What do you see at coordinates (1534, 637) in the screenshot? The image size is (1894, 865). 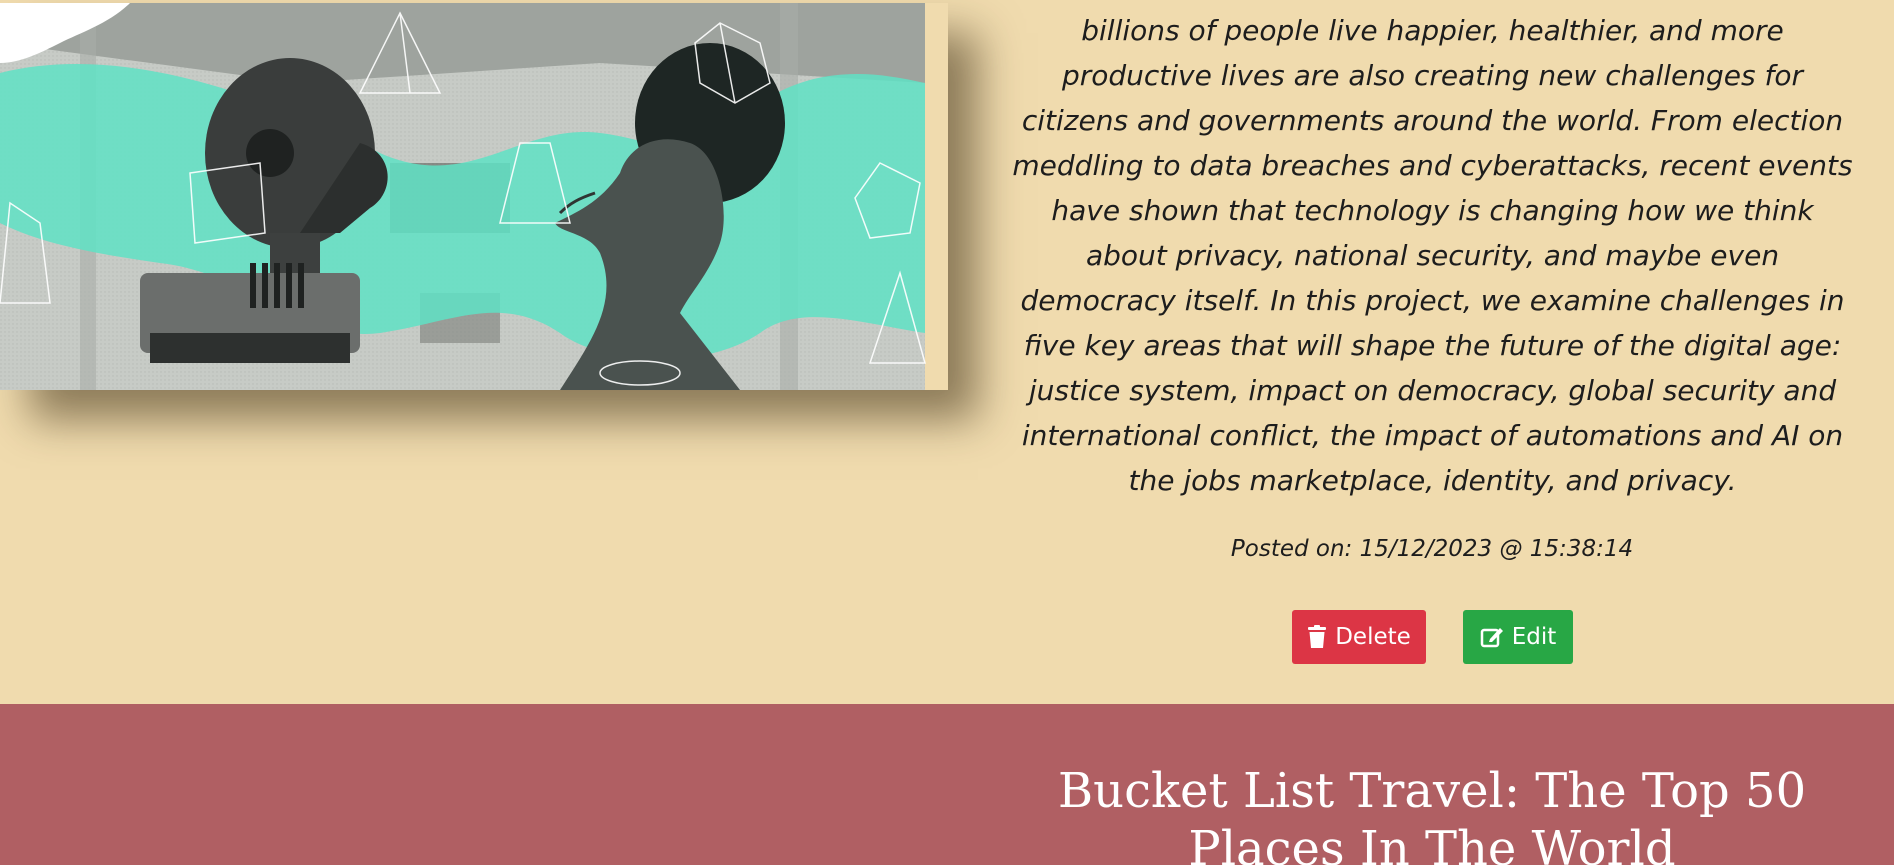 I see `edit-label: Edit` at bounding box center [1534, 637].